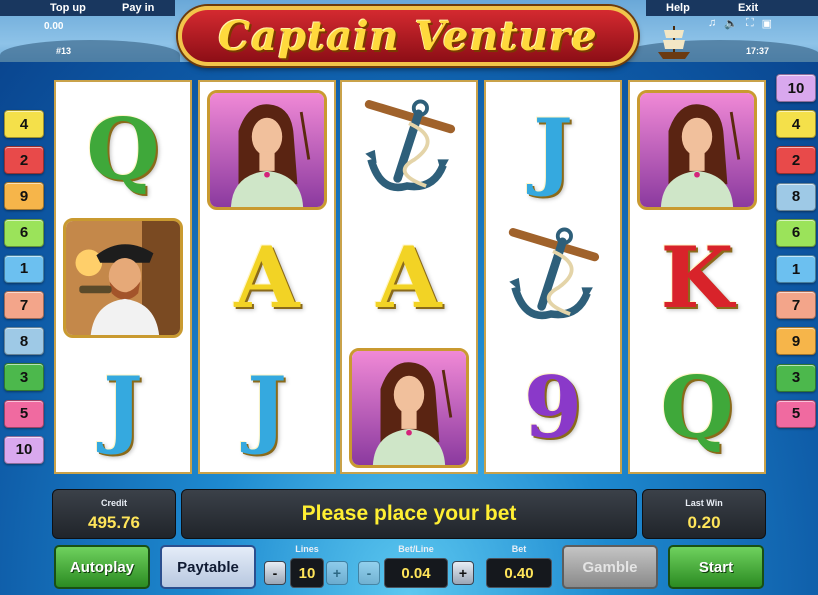 The image size is (818, 595). Describe the element at coordinates (796, 377) in the screenshot. I see `payline-right-3: 3` at that location.